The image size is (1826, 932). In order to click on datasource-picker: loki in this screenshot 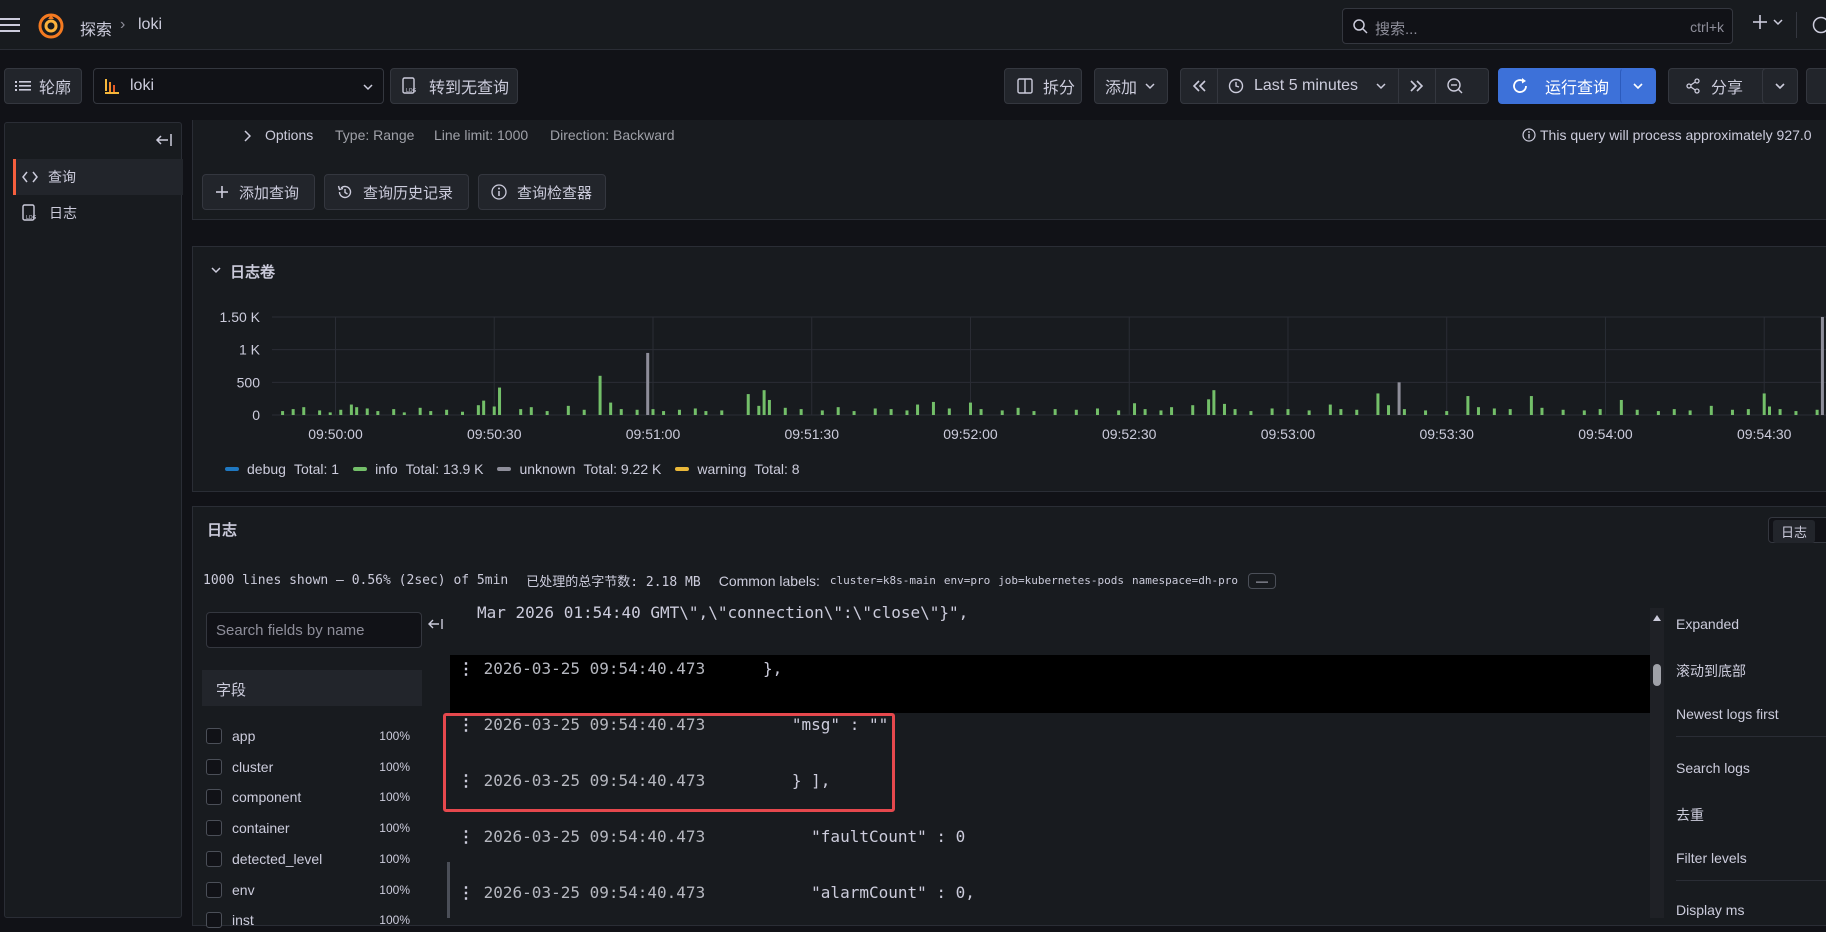, I will do `click(238, 86)`.